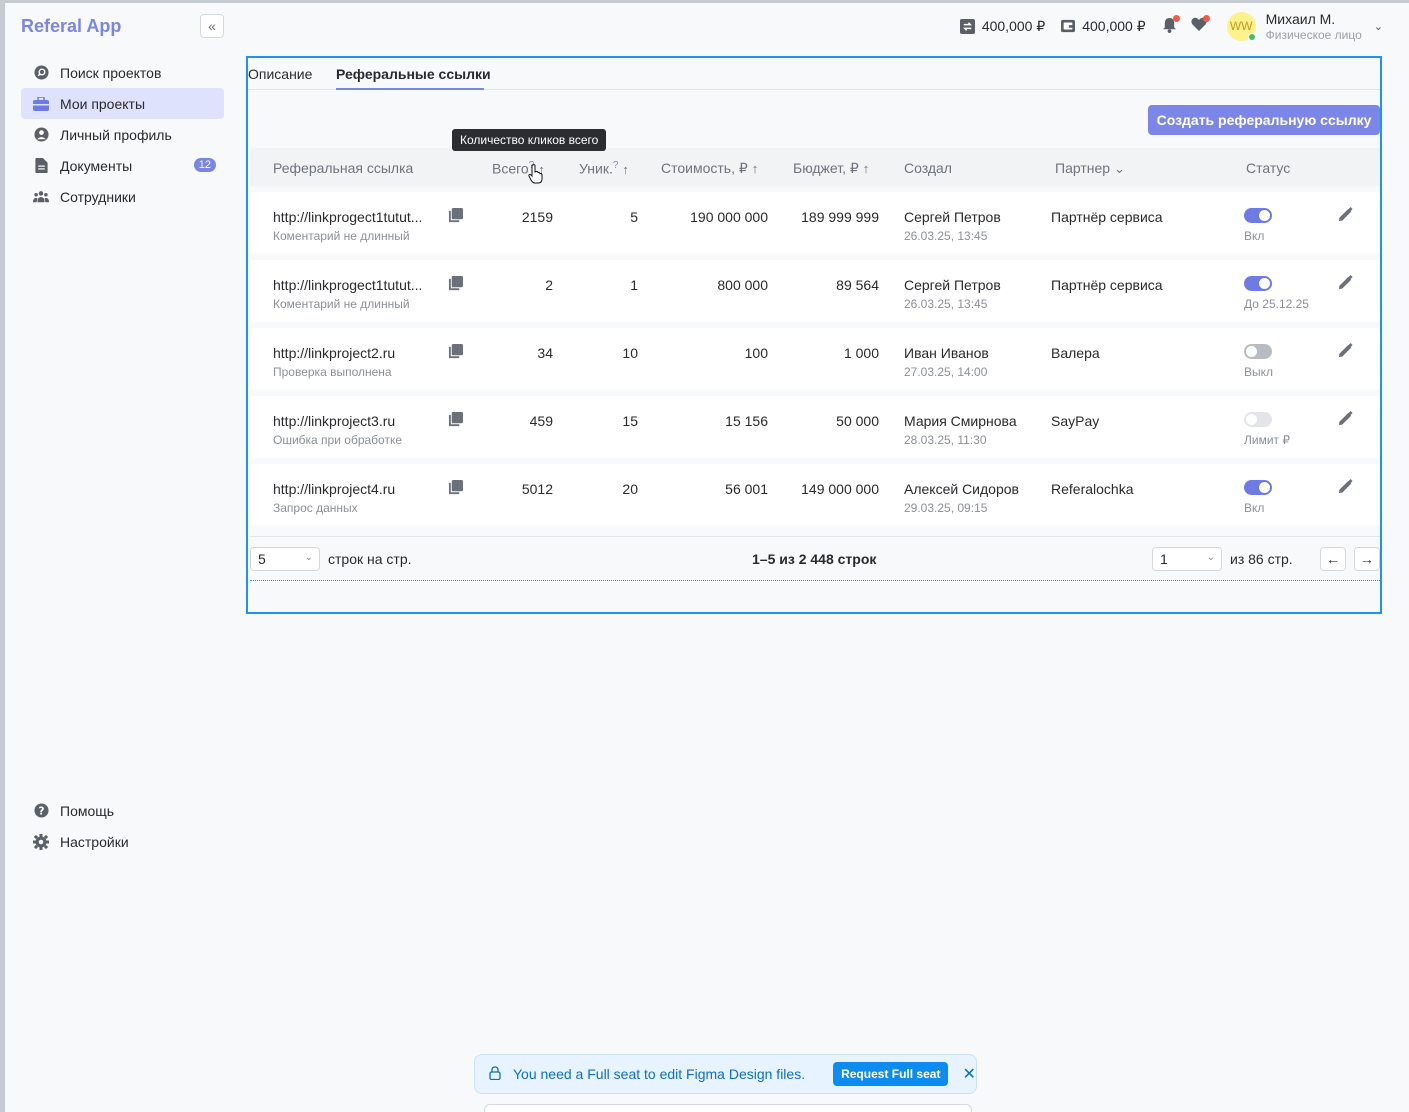 This screenshot has width=1409, height=1112. Describe the element at coordinates (1268, 168) in the screenshot. I see `column-header-status: Статус` at that location.